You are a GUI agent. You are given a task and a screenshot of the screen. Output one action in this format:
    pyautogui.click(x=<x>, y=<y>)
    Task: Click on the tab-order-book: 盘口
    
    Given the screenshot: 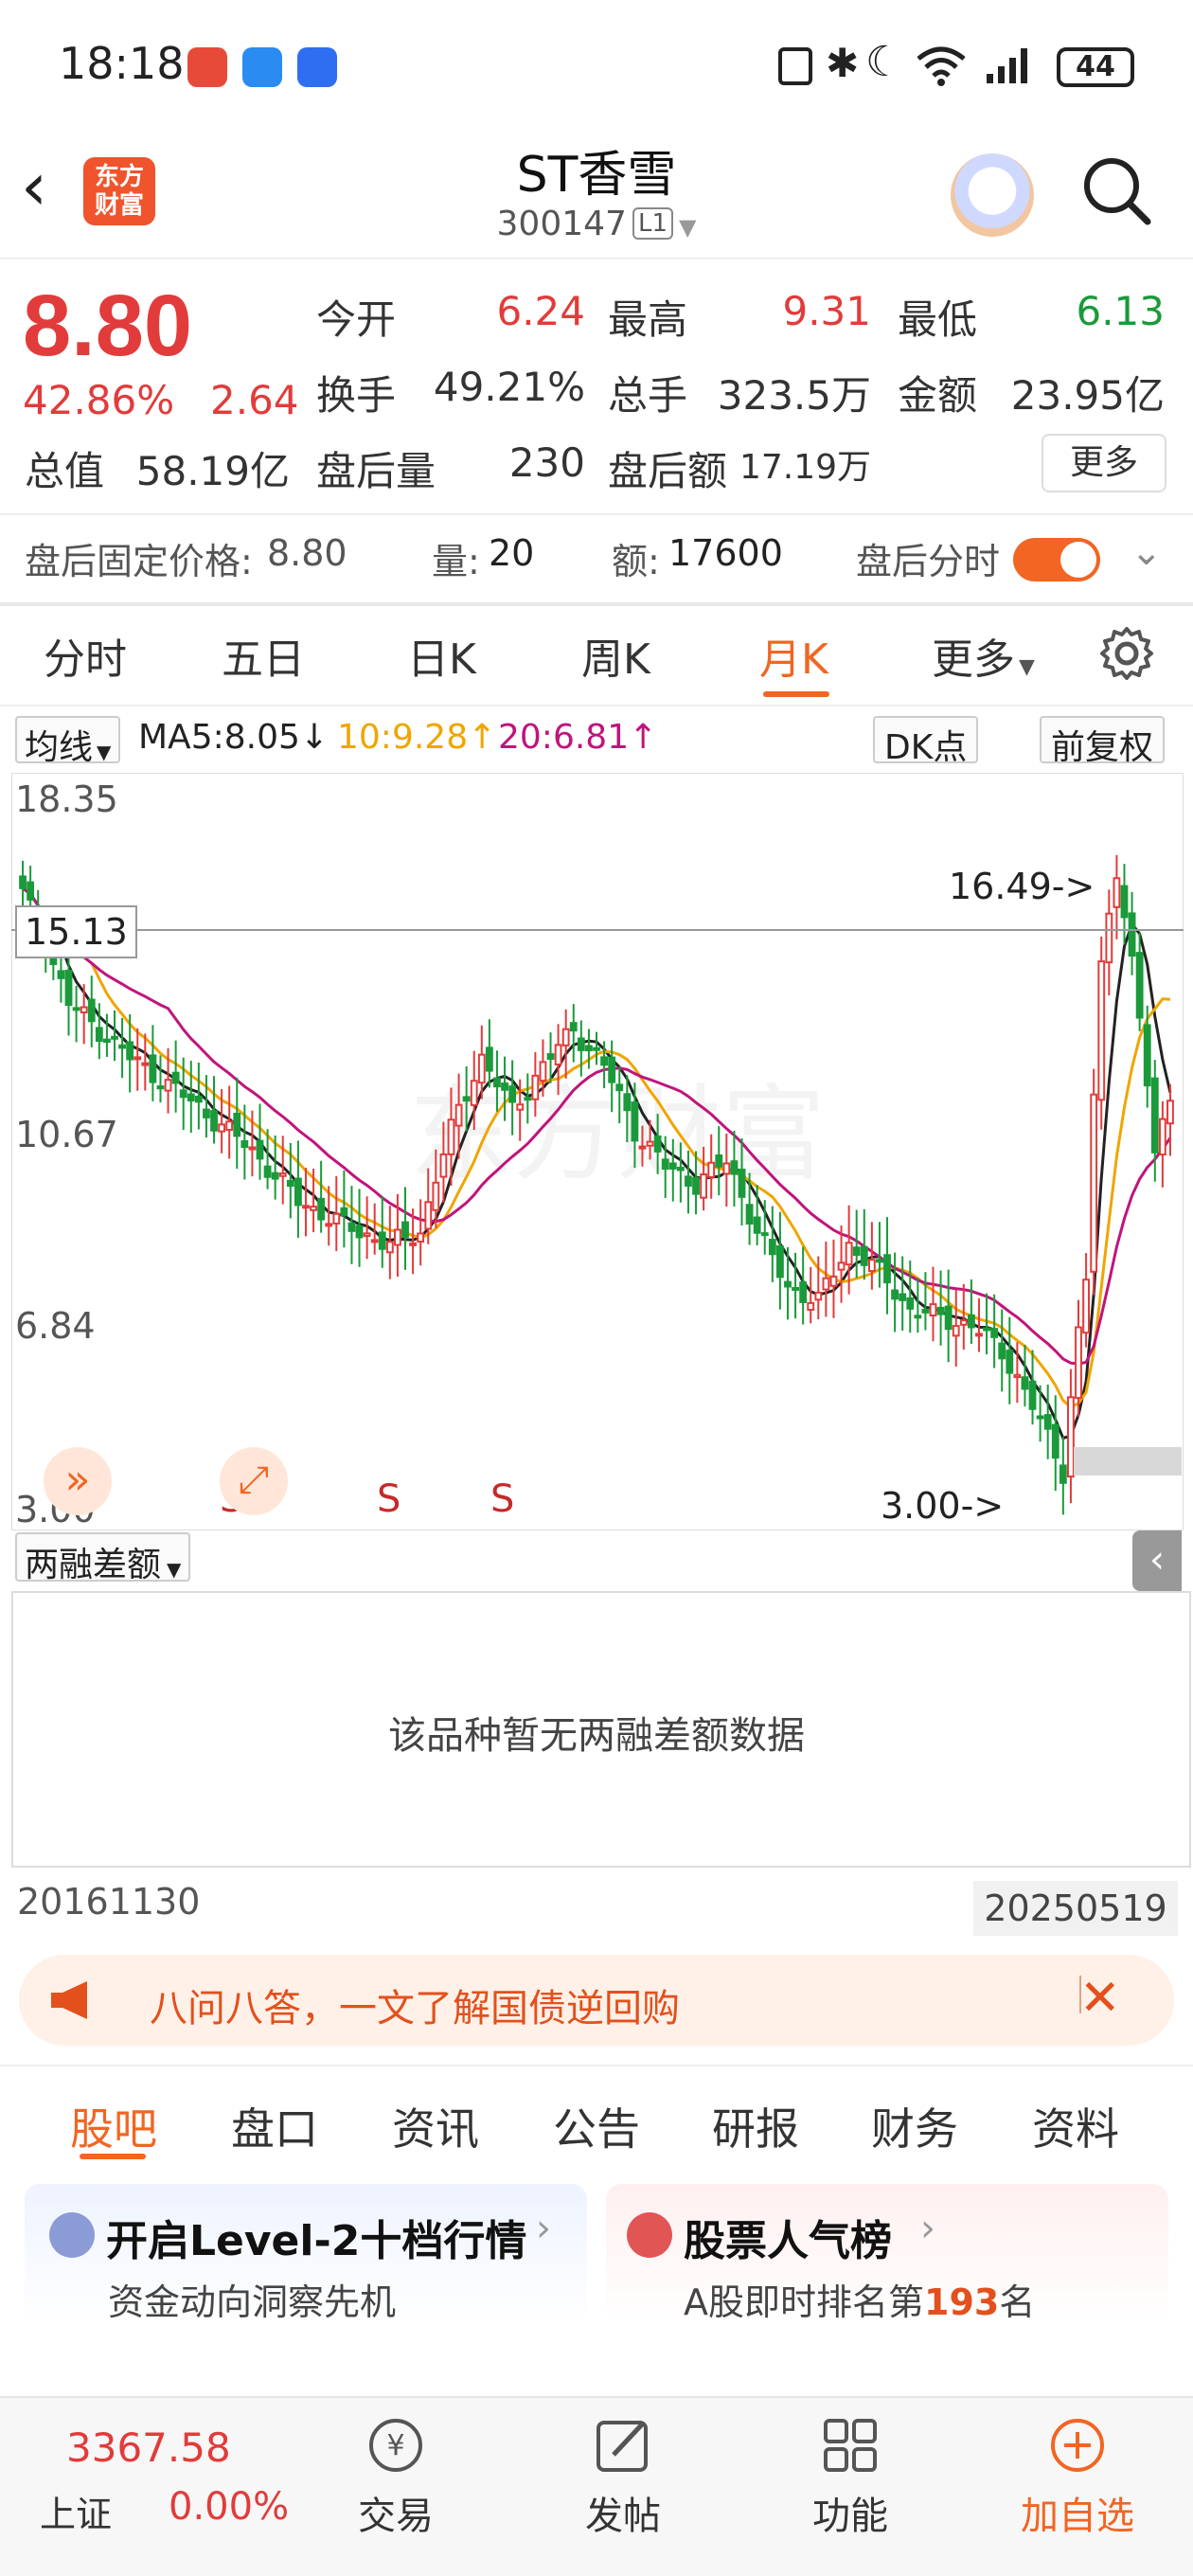 What is the action you would take?
    pyautogui.click(x=274, y=2126)
    